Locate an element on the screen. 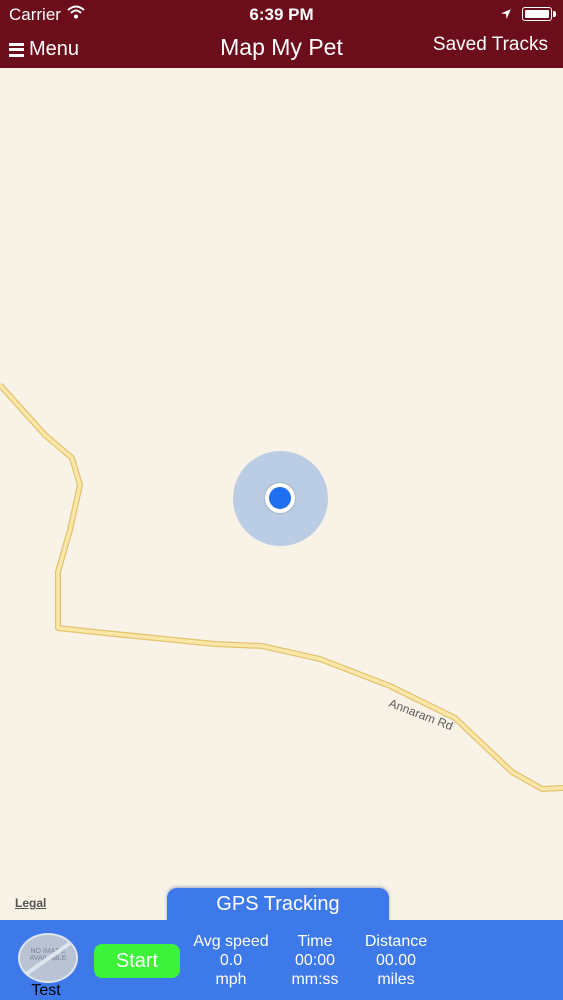 Image resolution: width=563 pixels, height=1000 pixels. battery-icon is located at coordinates (539, 14).